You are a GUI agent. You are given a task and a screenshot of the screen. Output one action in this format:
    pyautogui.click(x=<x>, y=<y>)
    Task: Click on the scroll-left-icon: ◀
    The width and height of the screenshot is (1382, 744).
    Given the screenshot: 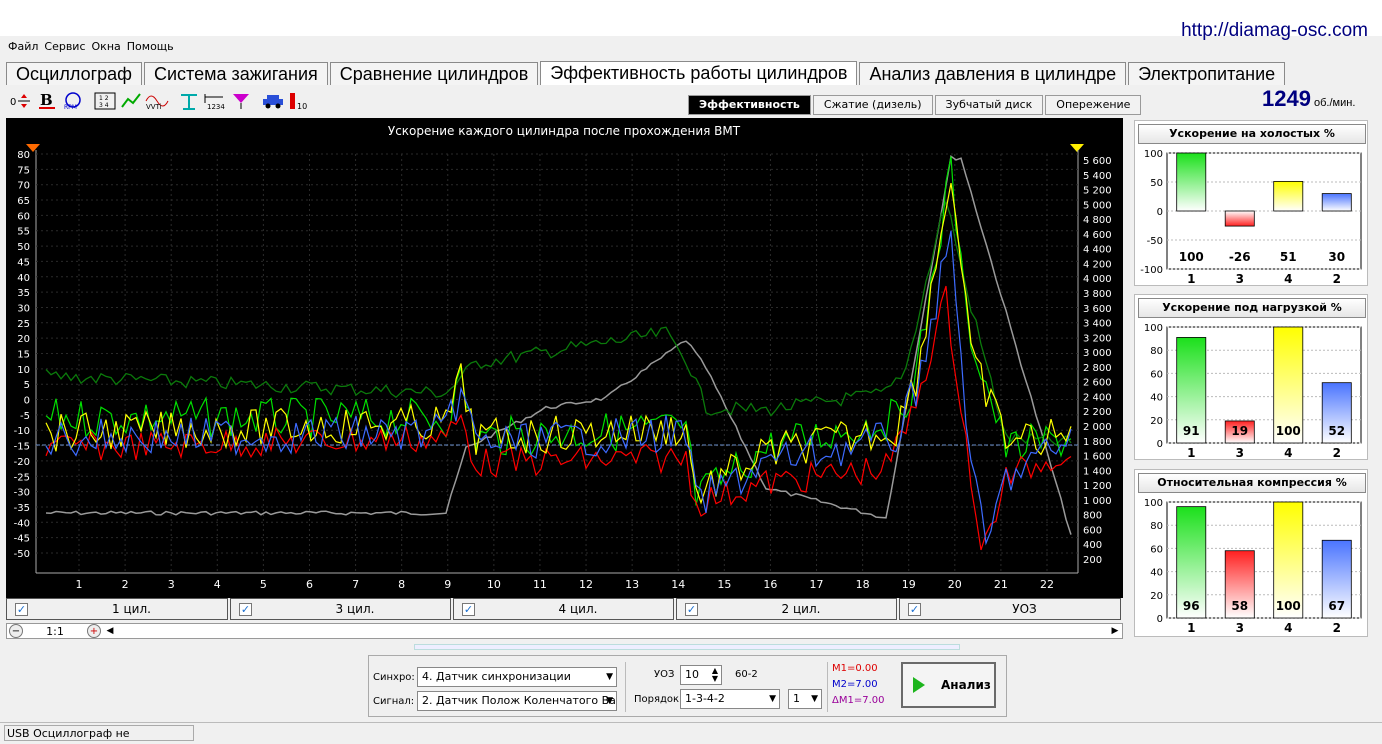 What is the action you would take?
    pyautogui.click(x=110, y=631)
    